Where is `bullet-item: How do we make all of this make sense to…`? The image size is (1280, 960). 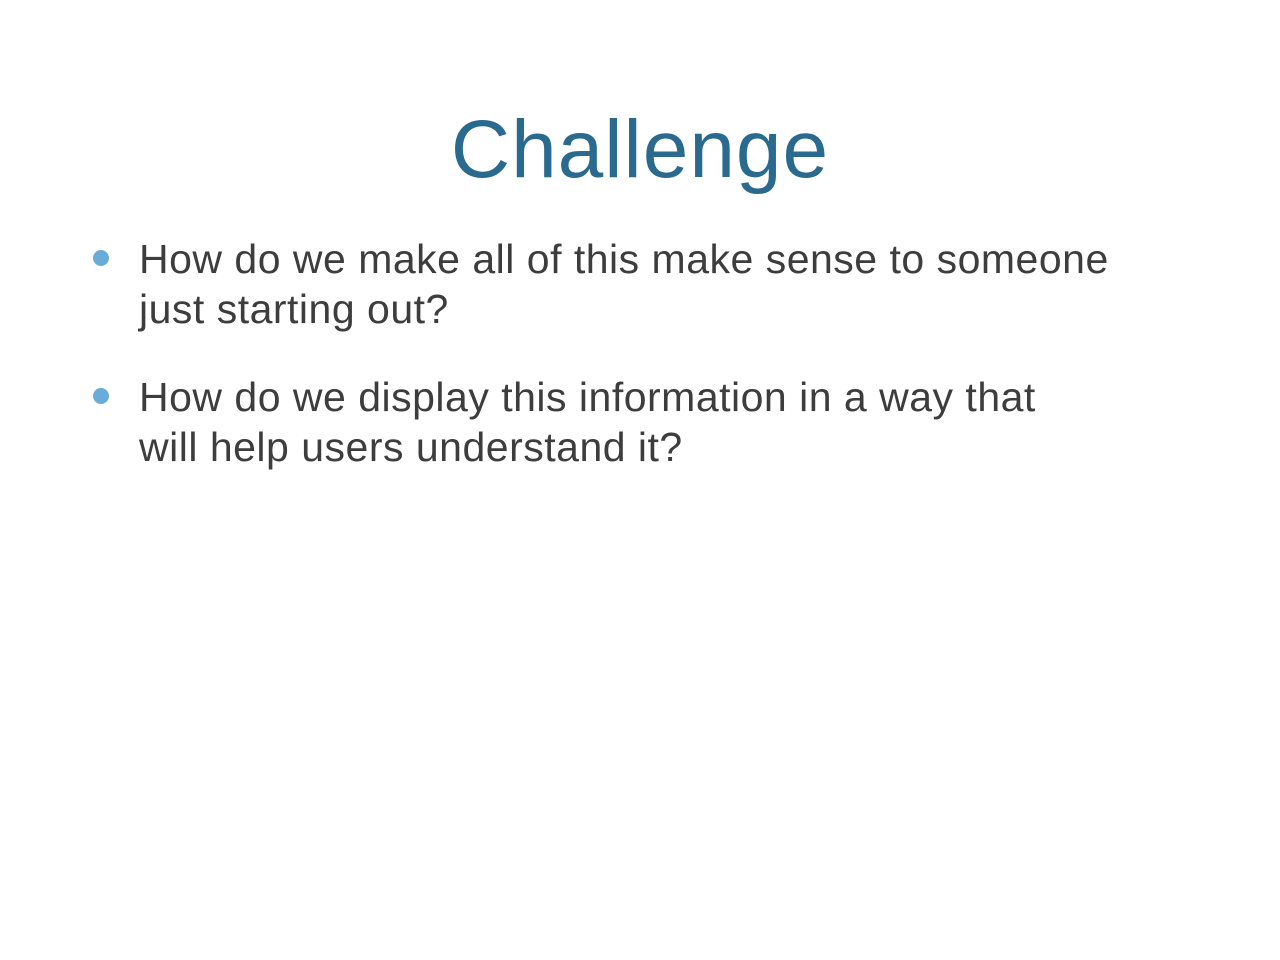 bullet-item: How do we make all of this make sense to… is located at coordinates (660, 284).